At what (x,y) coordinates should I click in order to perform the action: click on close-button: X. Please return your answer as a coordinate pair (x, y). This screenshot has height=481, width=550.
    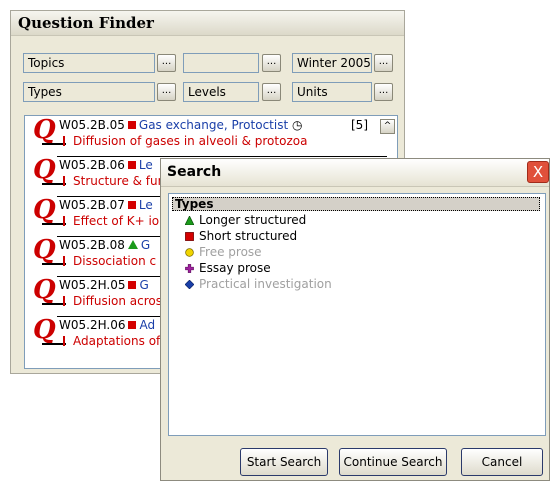
    Looking at the image, I should click on (538, 172).